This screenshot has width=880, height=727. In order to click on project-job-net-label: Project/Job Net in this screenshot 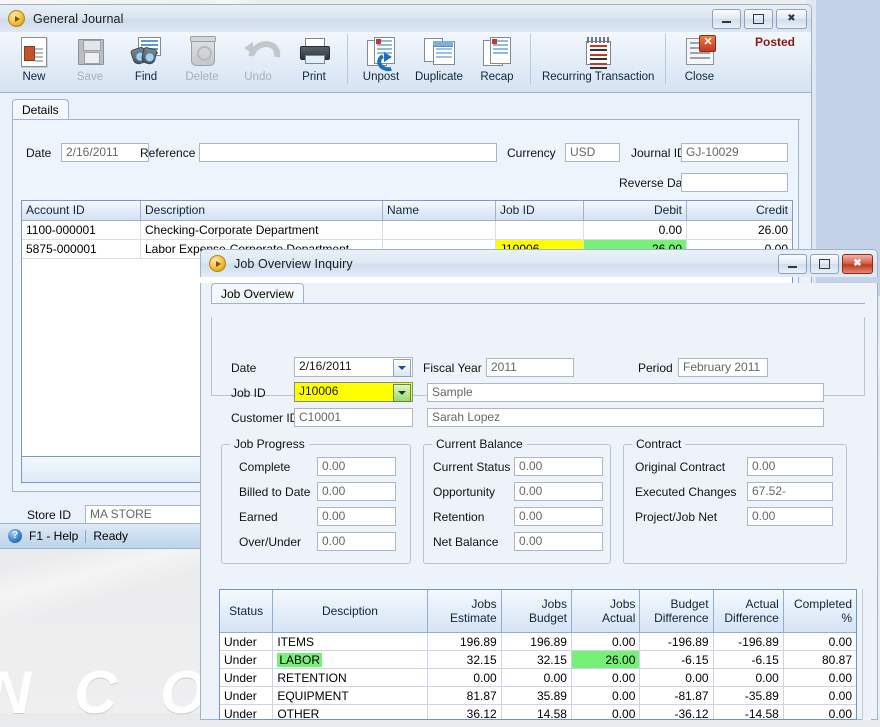, I will do `click(676, 517)`.